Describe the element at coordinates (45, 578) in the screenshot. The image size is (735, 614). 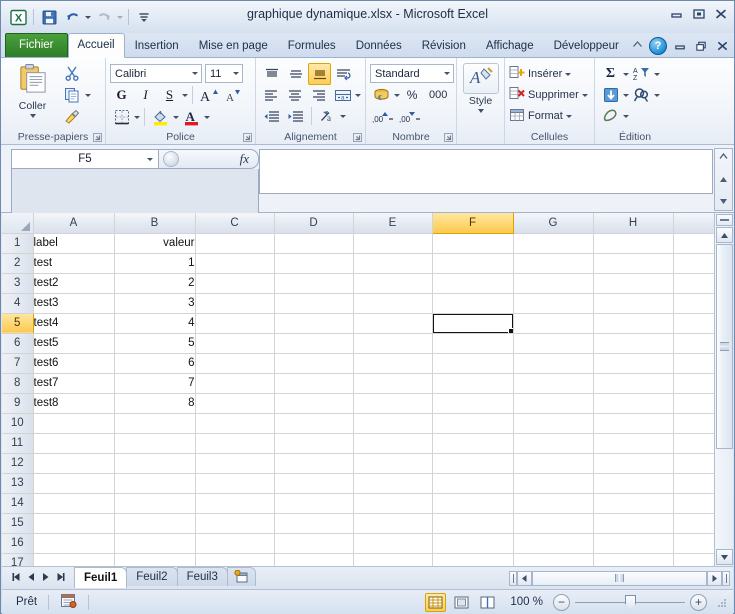
I see `next-sheet-button` at that location.